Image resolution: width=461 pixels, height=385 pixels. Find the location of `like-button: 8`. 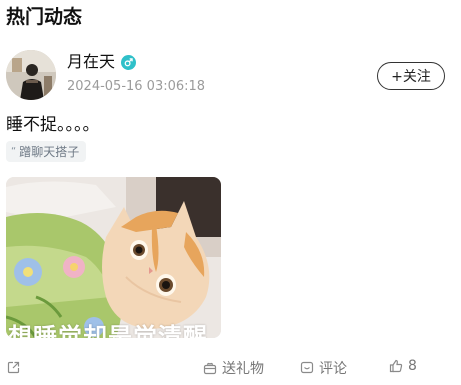

like-button: 8 is located at coordinates (403, 366).